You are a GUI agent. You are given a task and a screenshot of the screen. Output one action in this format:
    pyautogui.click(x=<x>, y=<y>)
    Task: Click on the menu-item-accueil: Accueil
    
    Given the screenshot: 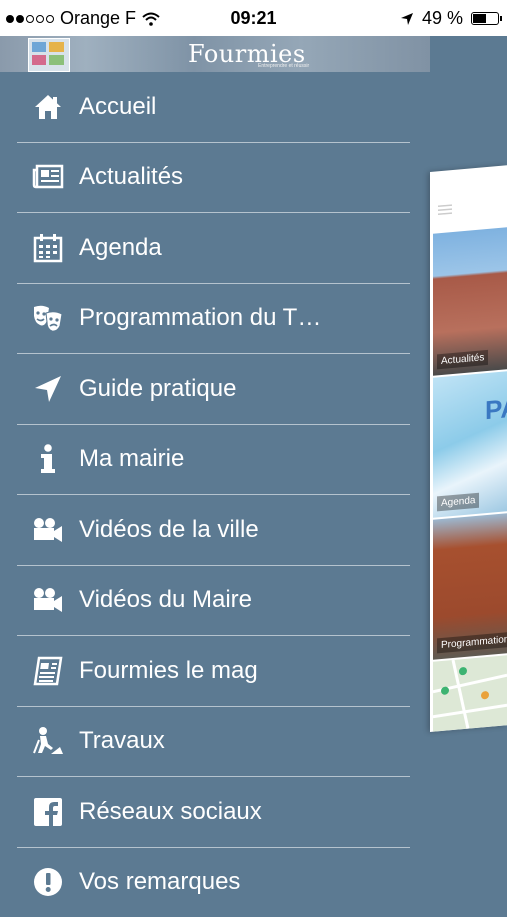 What is the action you would take?
    pyautogui.click(x=213, y=107)
    